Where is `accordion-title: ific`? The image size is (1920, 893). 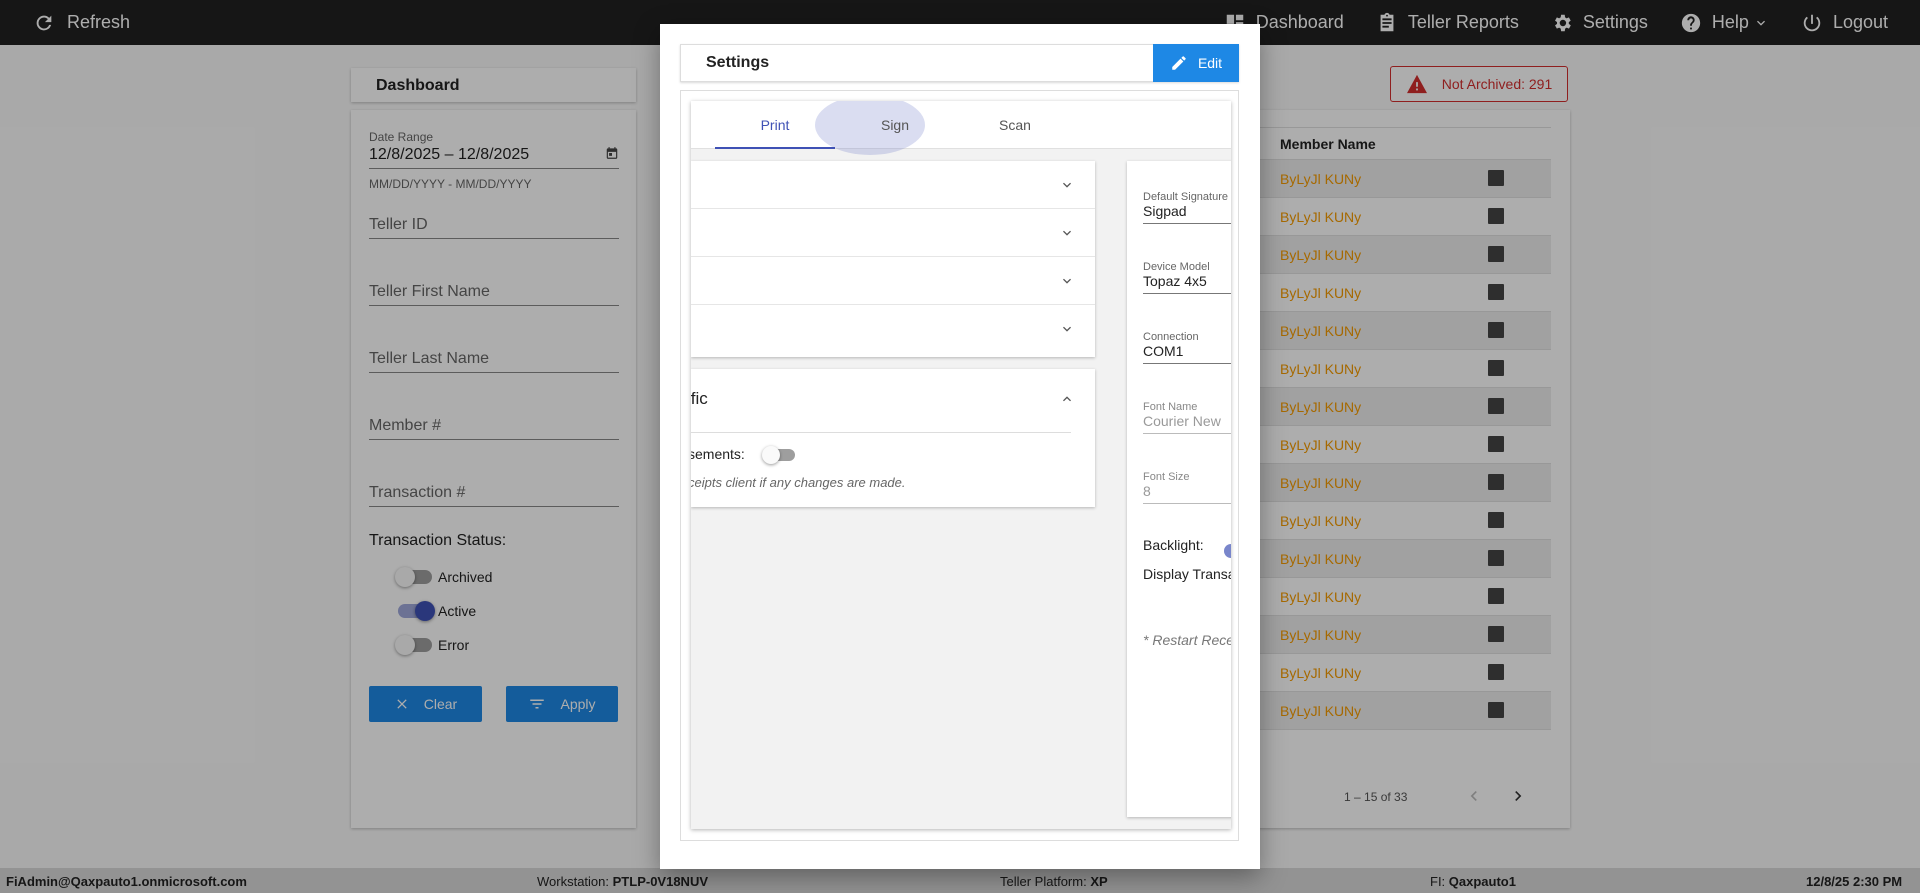 accordion-title: ific is located at coordinates (699, 399).